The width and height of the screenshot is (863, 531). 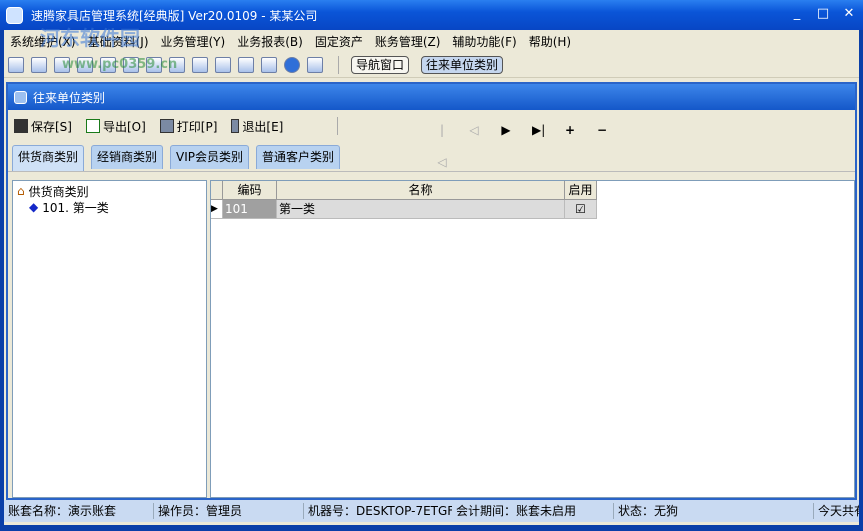 I want to click on status-account: 账套名称：演示账套, so click(x=79, y=511).